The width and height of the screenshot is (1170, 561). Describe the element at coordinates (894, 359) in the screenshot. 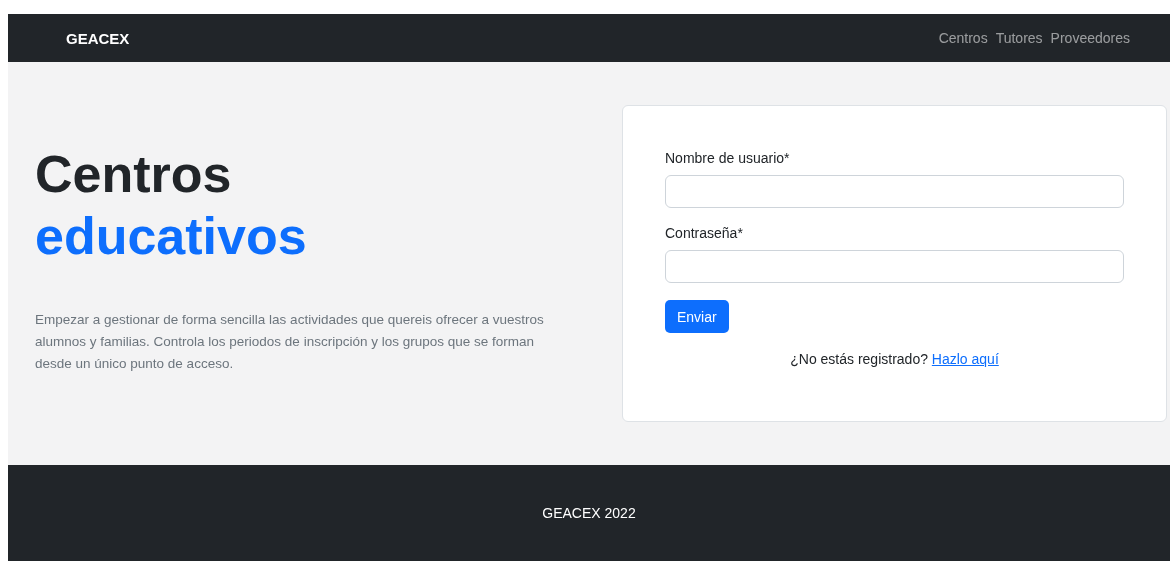

I see `signup-prompt: ¿No estás registrado? Hazlo aquí` at that location.